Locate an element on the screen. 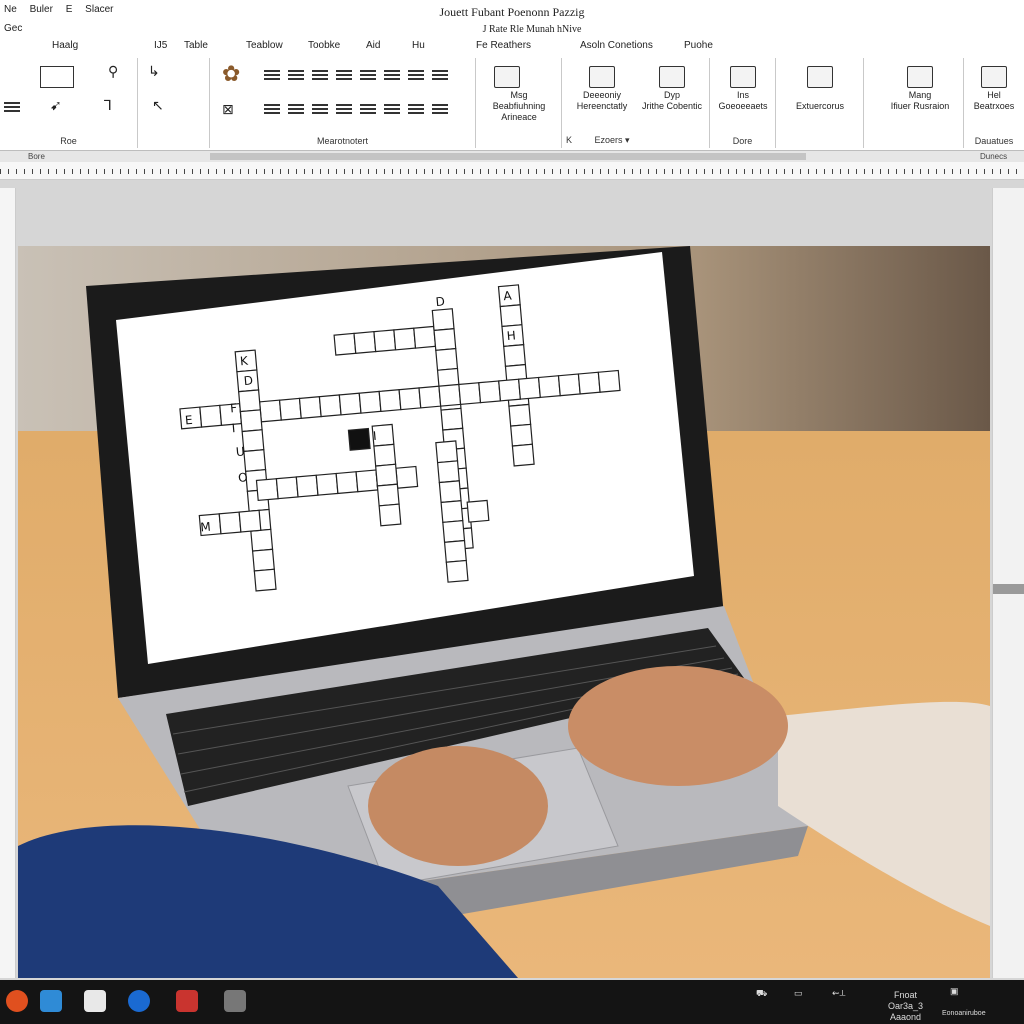 The image size is (1024, 1024). sort-icon is located at coordinates (296, 110).